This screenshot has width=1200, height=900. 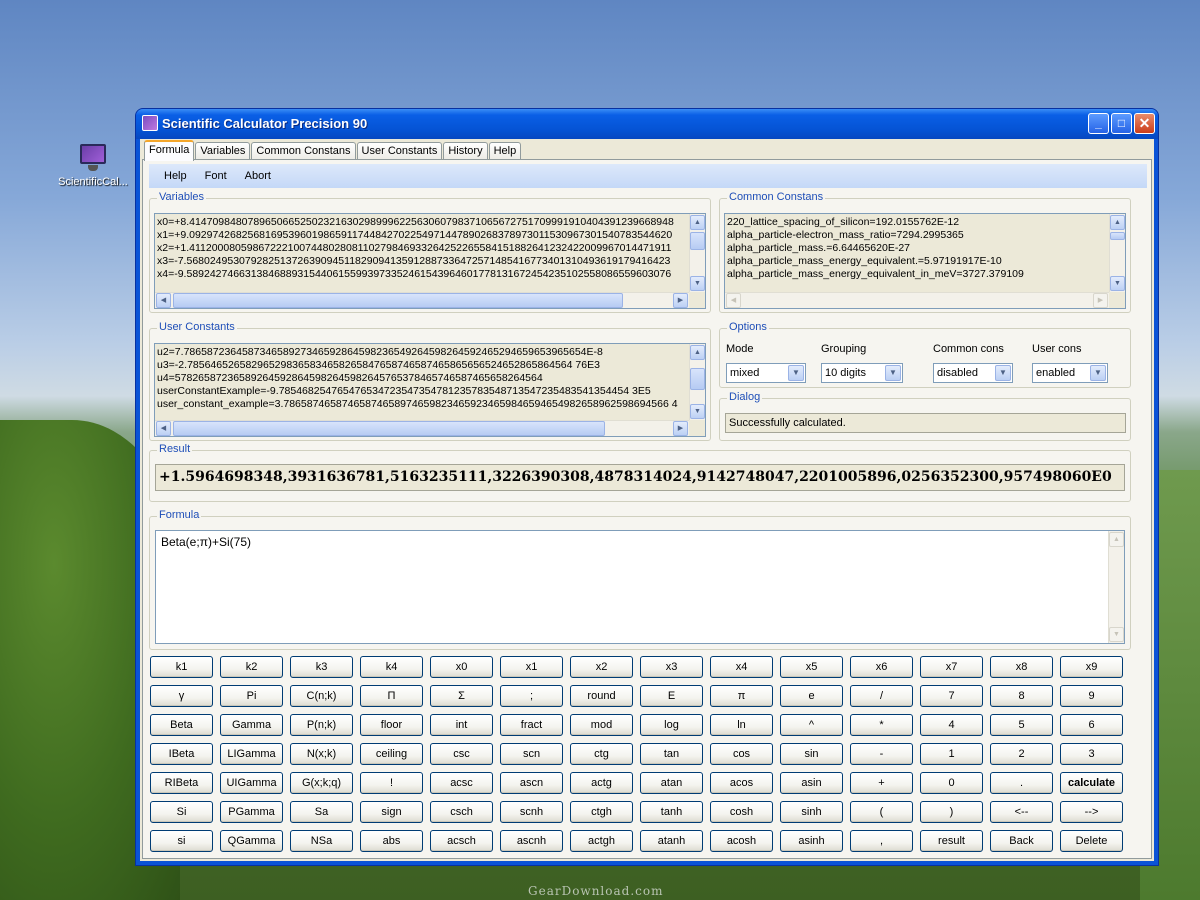 What do you see at coordinates (321, 725) in the screenshot?
I see `key-button: P(n;k)` at bounding box center [321, 725].